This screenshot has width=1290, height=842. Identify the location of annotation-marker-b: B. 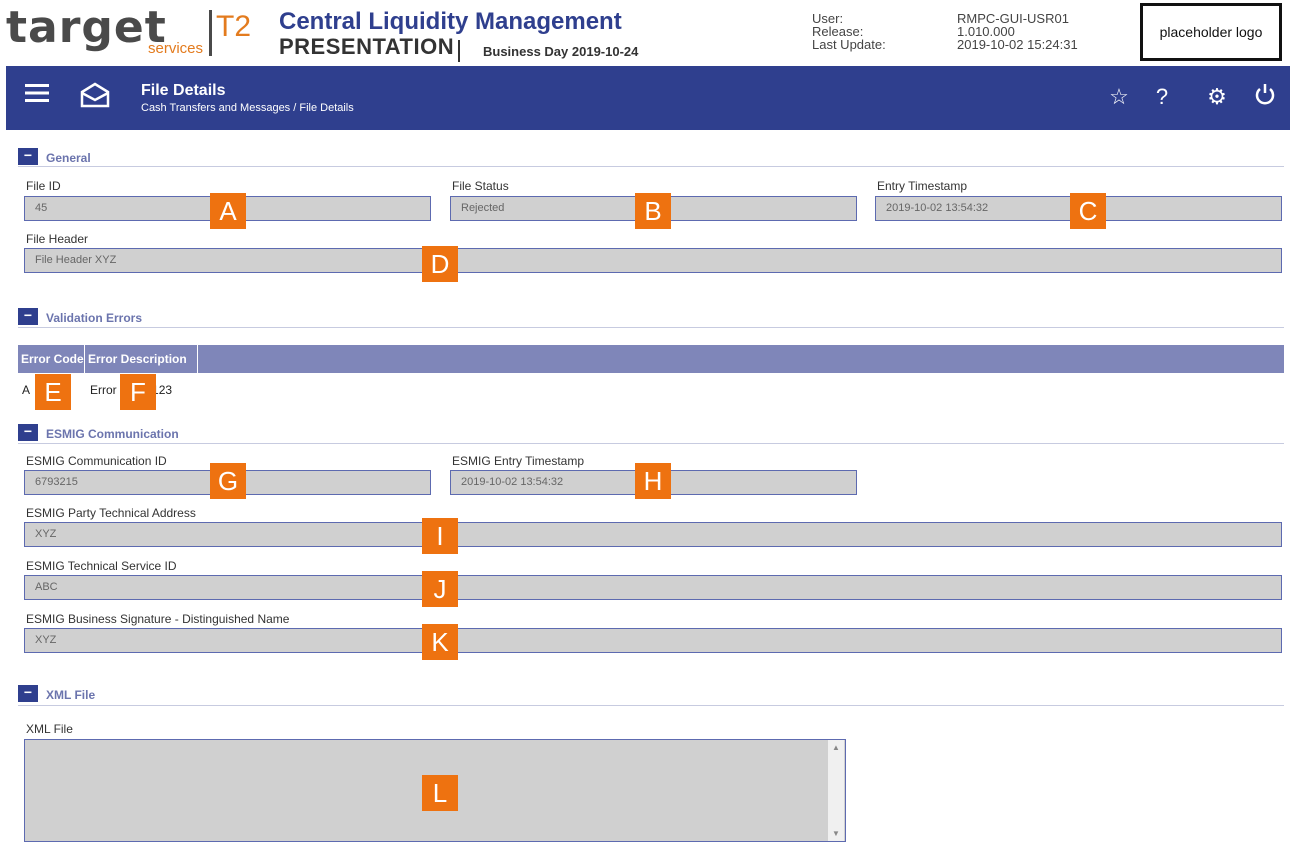
(653, 211).